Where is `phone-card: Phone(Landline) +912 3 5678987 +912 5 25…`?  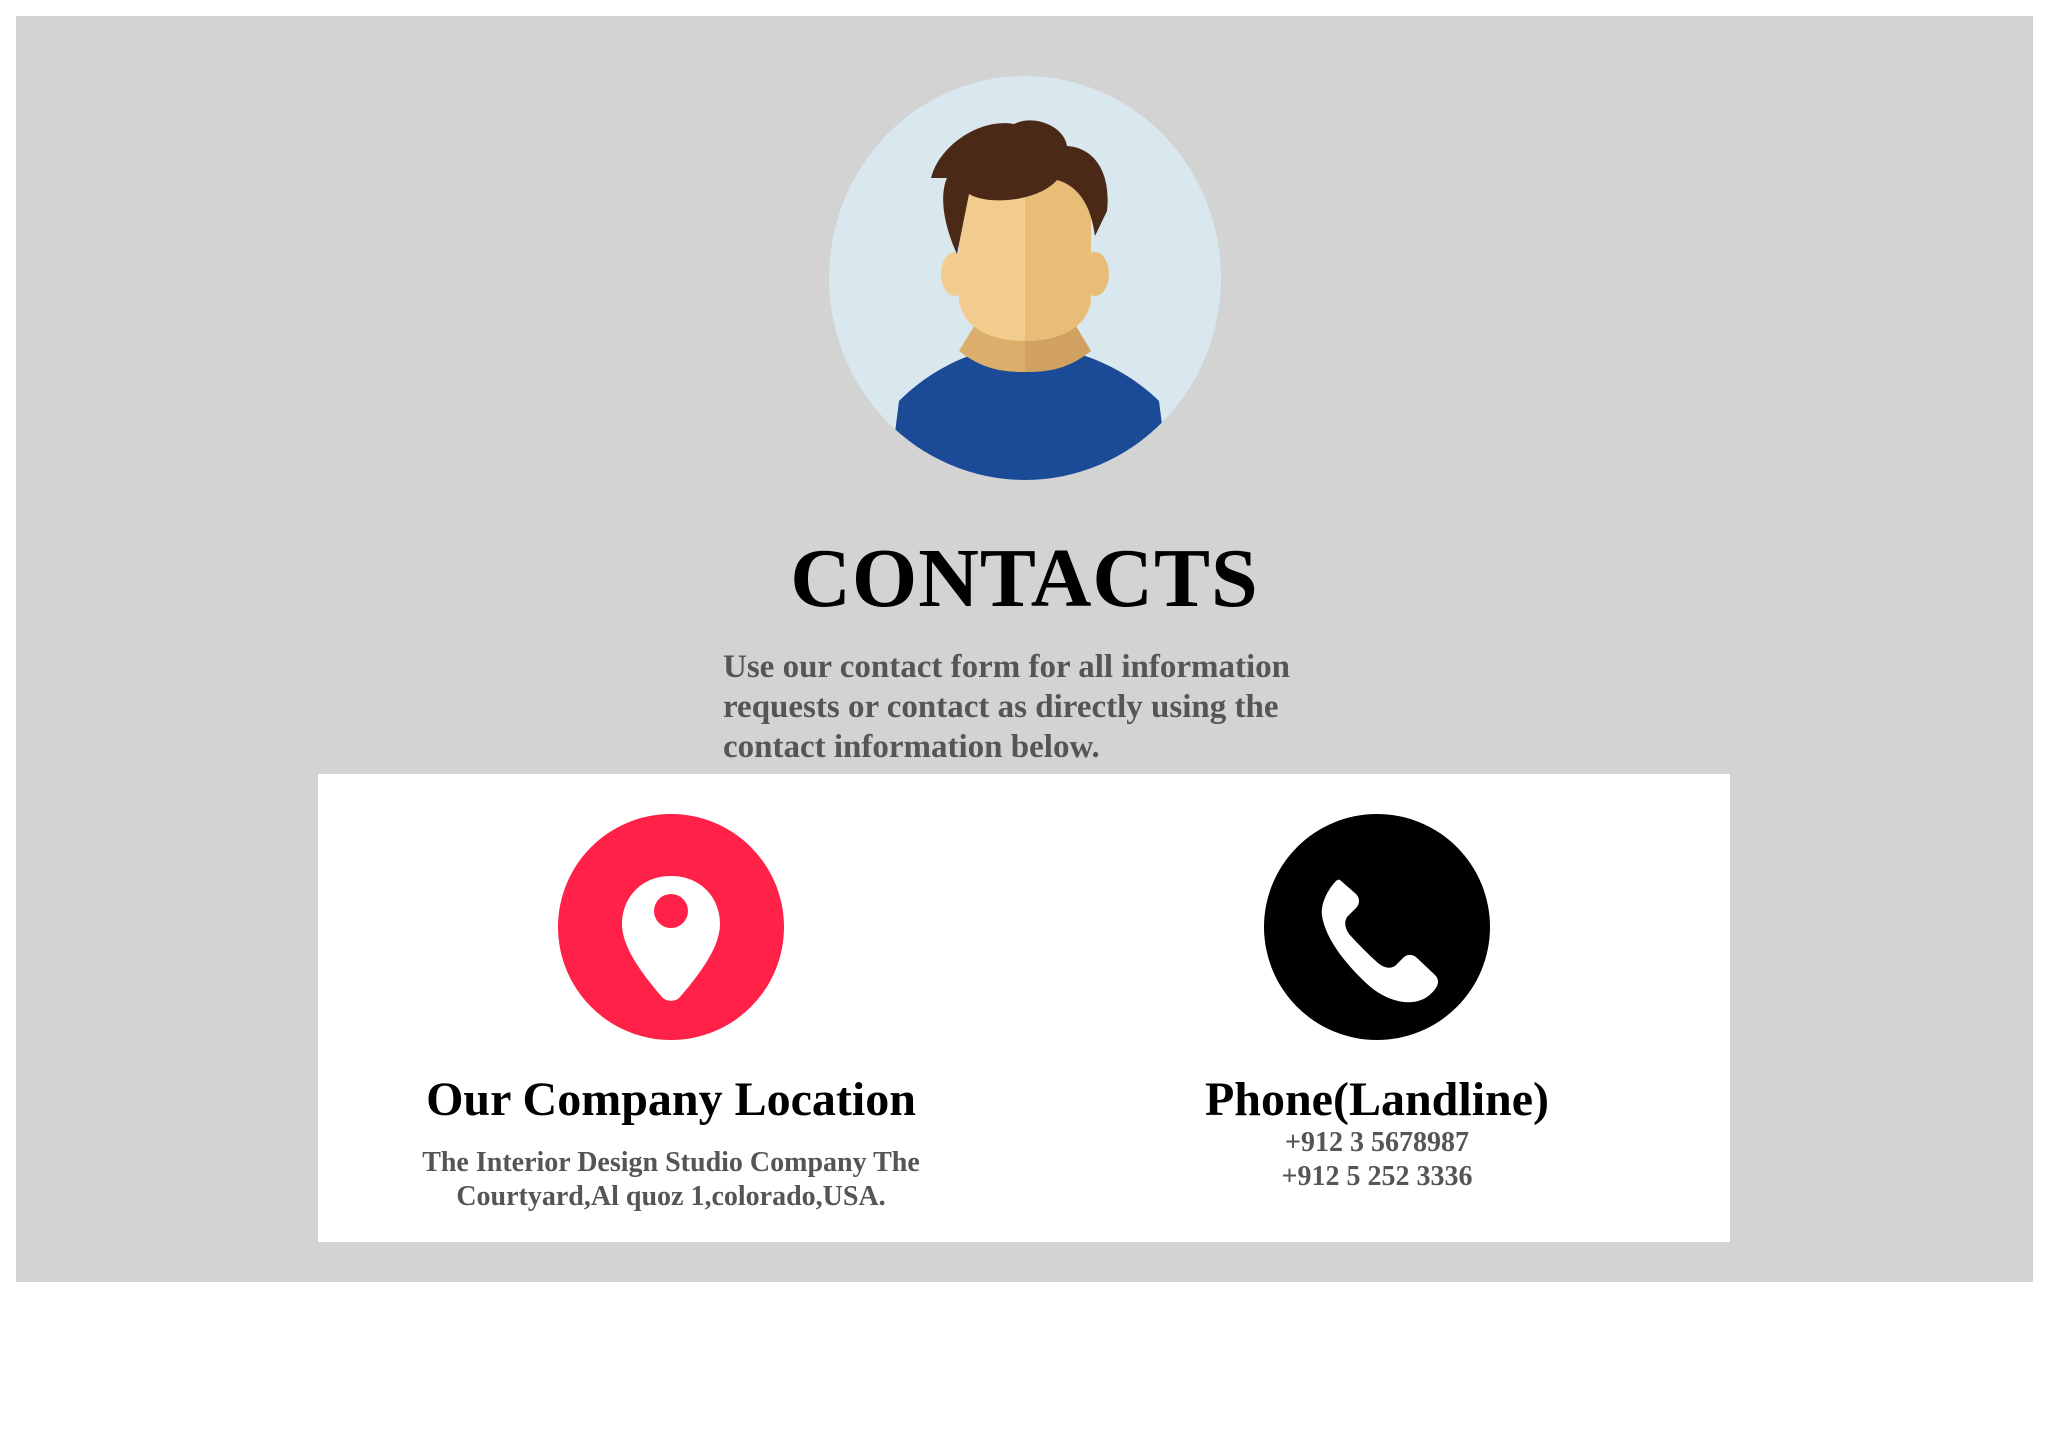 phone-card: Phone(Landline) +912 3 5678987 +912 5 25… is located at coordinates (1377, 1008).